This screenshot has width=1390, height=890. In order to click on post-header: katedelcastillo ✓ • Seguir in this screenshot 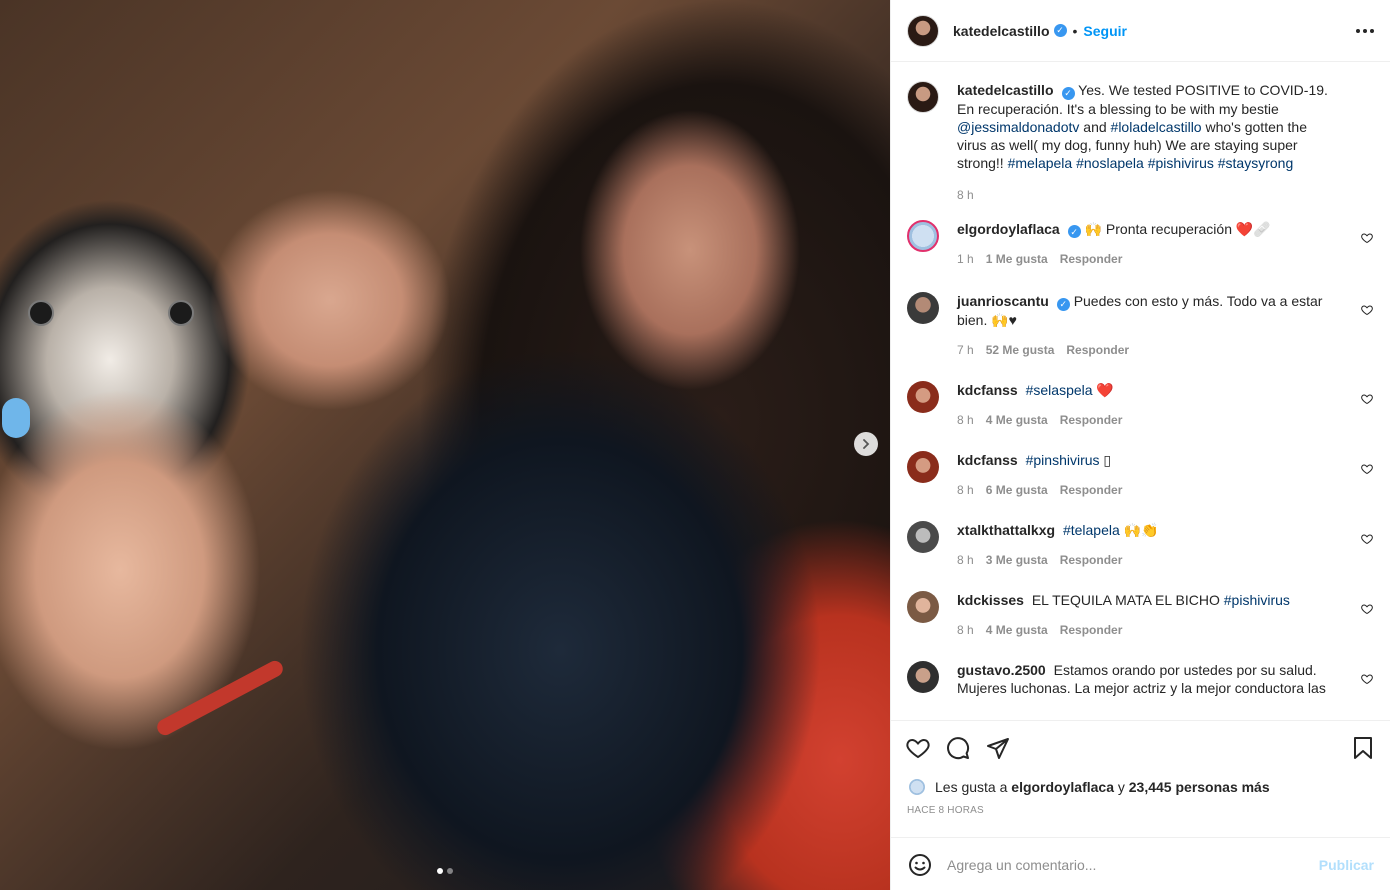, I will do `click(1140, 31)`.